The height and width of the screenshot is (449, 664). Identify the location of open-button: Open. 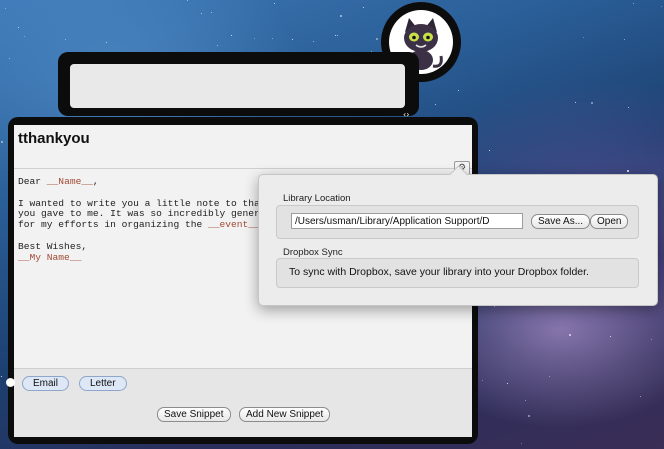
(609, 221).